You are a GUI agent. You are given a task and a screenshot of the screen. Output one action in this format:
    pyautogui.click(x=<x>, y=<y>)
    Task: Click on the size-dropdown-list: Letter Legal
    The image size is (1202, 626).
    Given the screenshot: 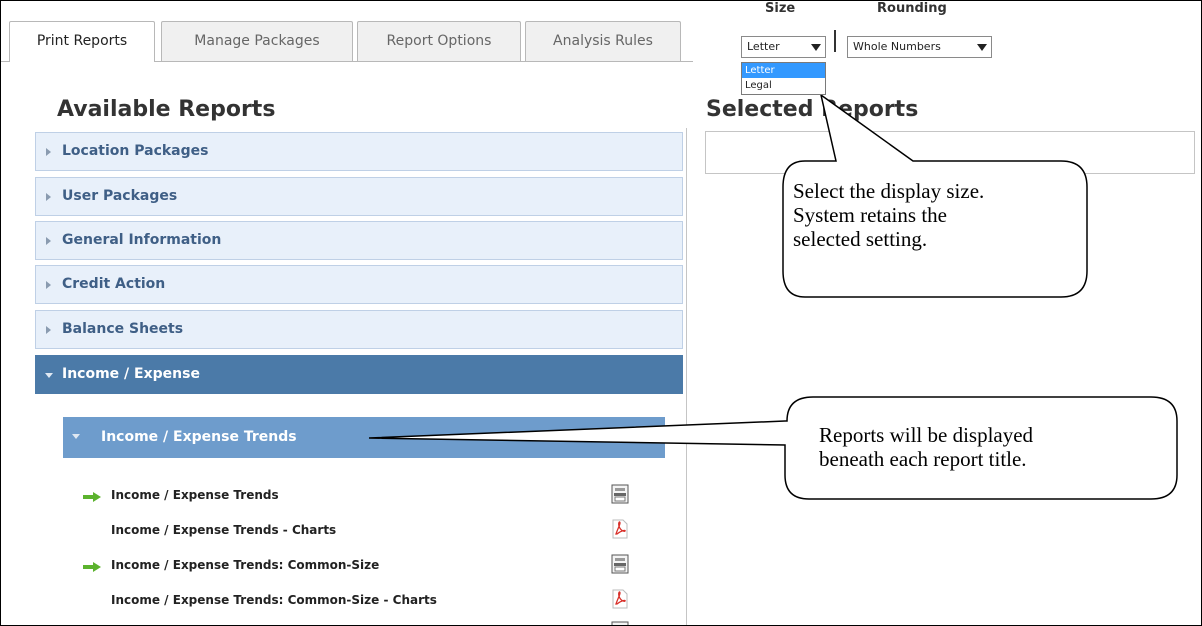 What is the action you would take?
    pyautogui.click(x=783, y=78)
    